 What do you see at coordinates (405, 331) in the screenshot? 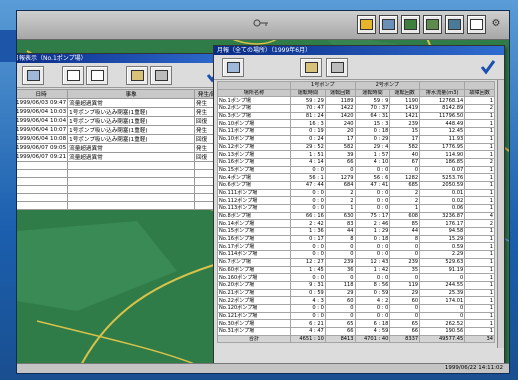
I see `runcount-2: 66` at bounding box center [405, 331].